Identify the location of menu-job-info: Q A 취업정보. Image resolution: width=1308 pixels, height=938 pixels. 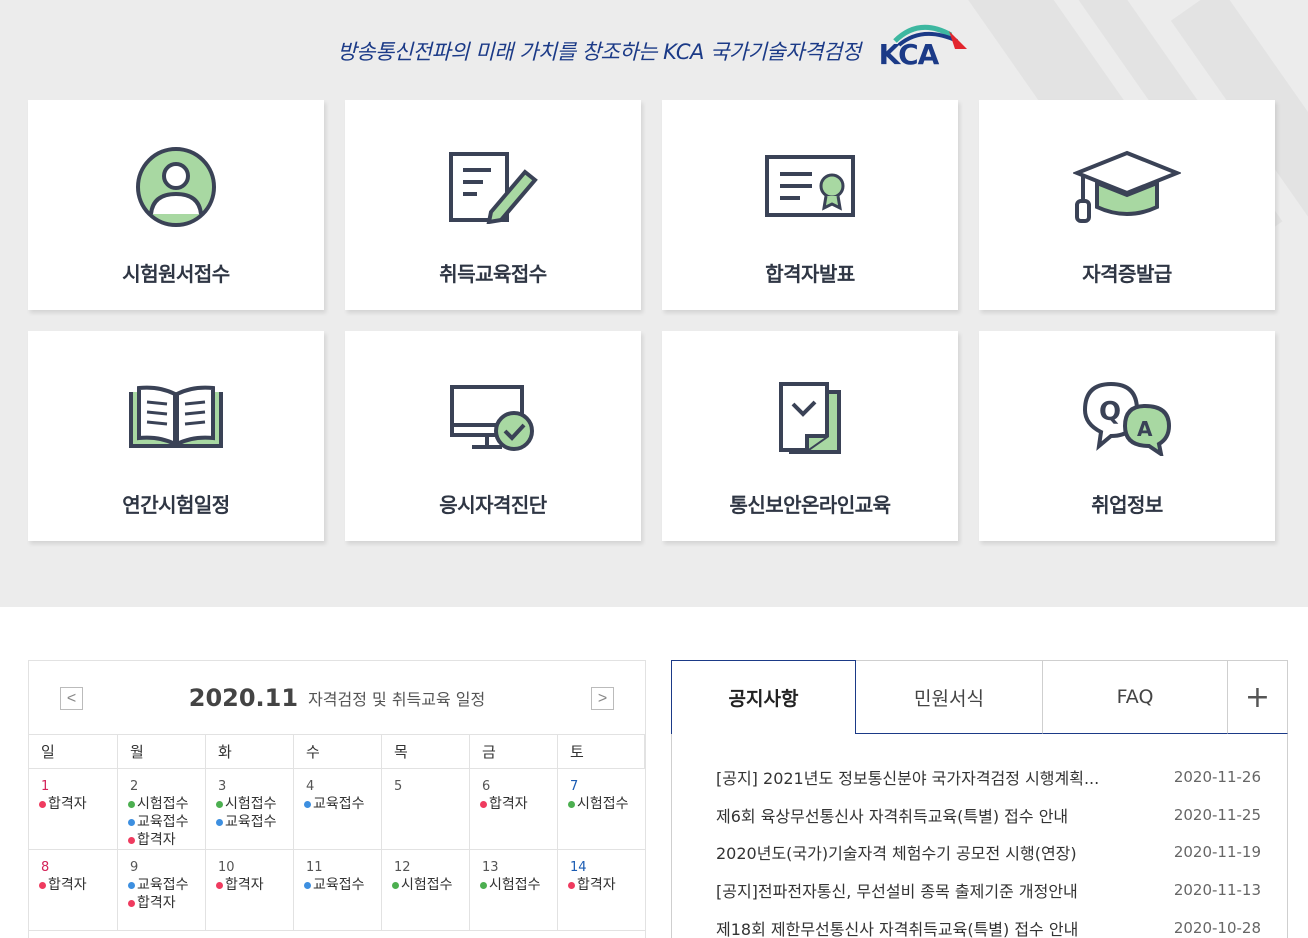
(1127, 436).